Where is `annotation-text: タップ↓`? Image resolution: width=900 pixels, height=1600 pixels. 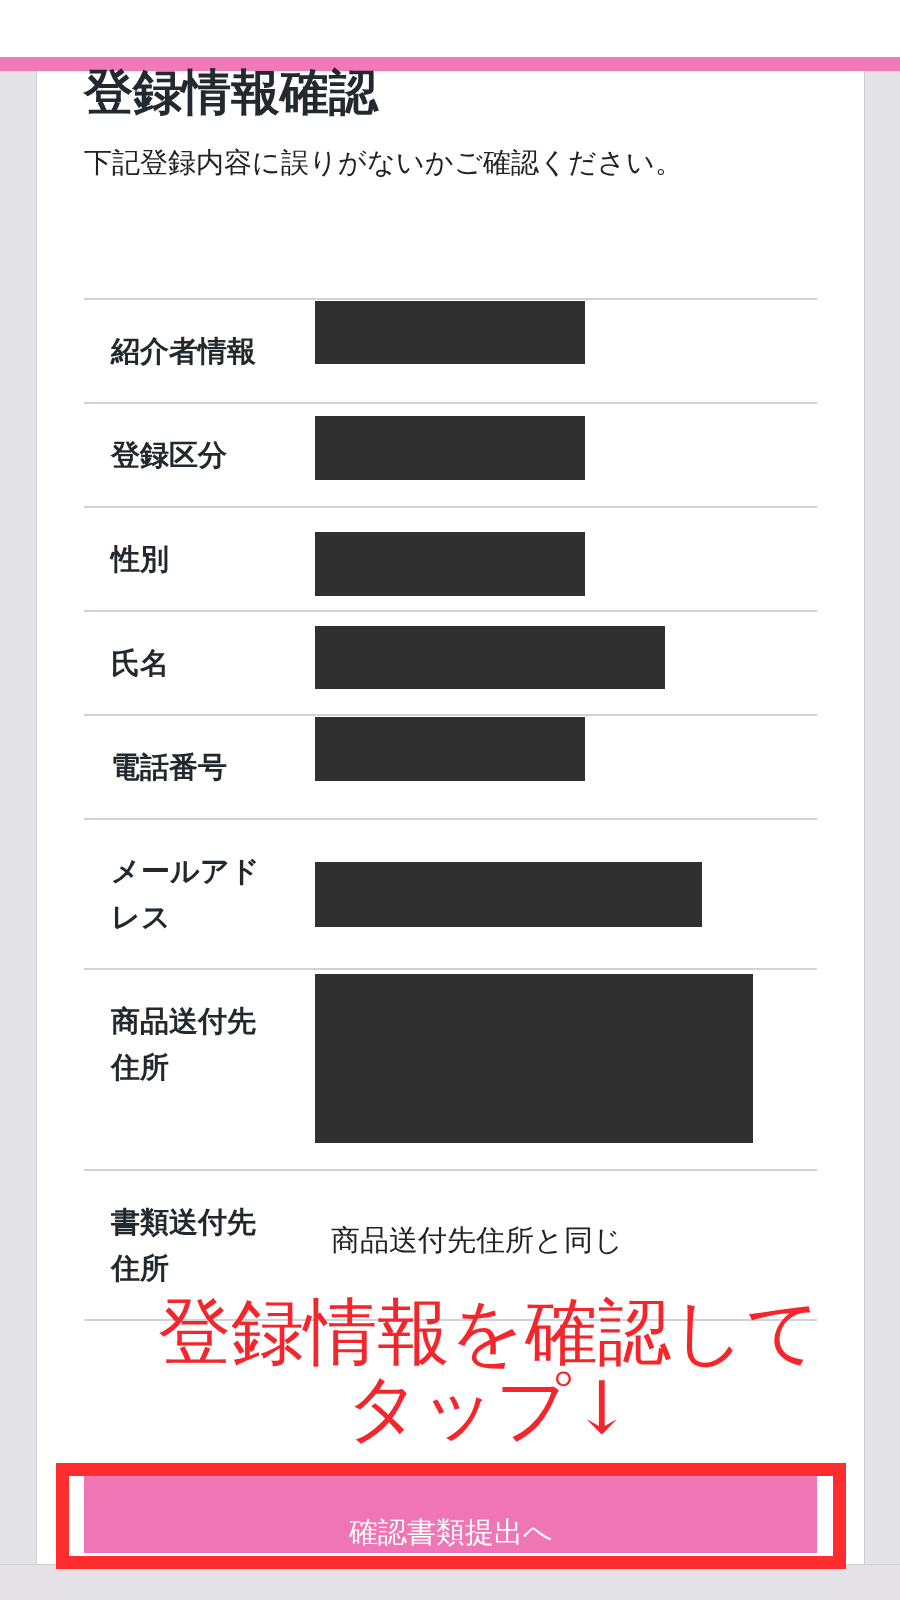 annotation-text: タップ↓ is located at coordinates (489, 1407).